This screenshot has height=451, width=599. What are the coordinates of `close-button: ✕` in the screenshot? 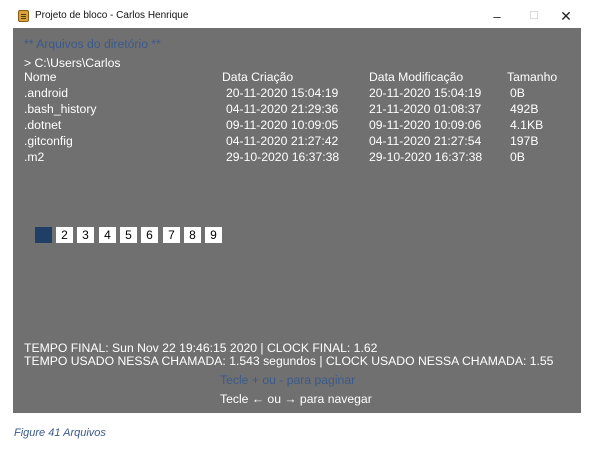 It's located at (566, 16).